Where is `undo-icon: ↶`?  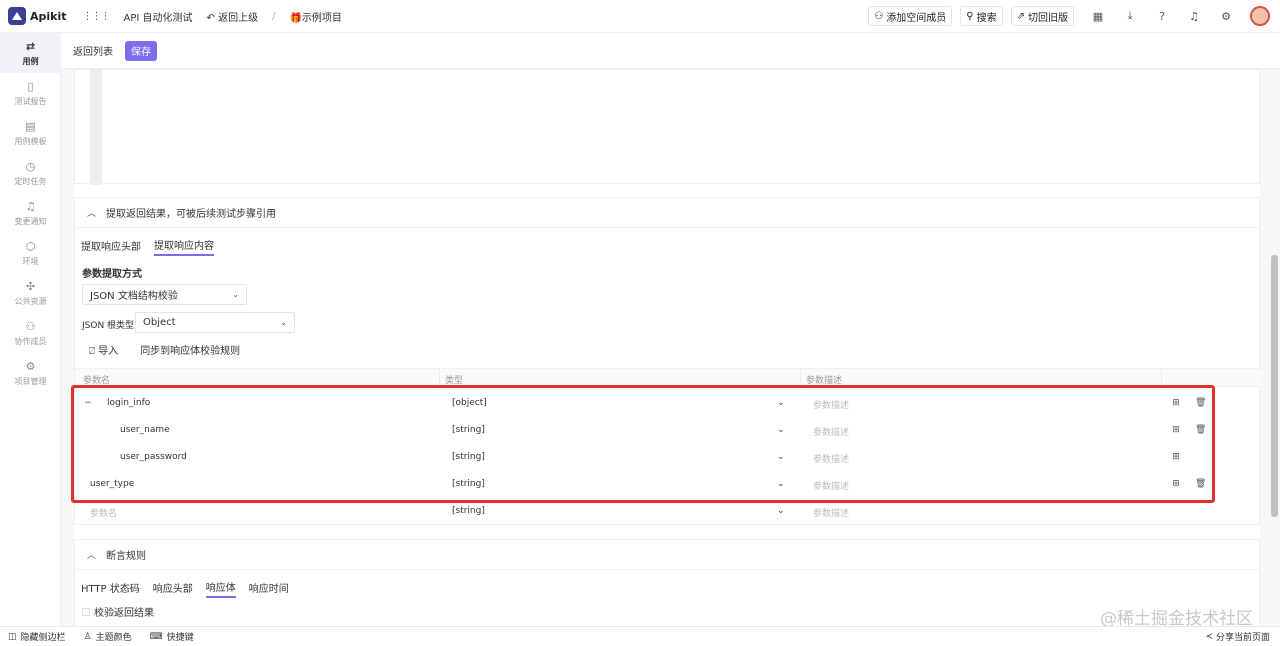 undo-icon: ↶ is located at coordinates (212, 18).